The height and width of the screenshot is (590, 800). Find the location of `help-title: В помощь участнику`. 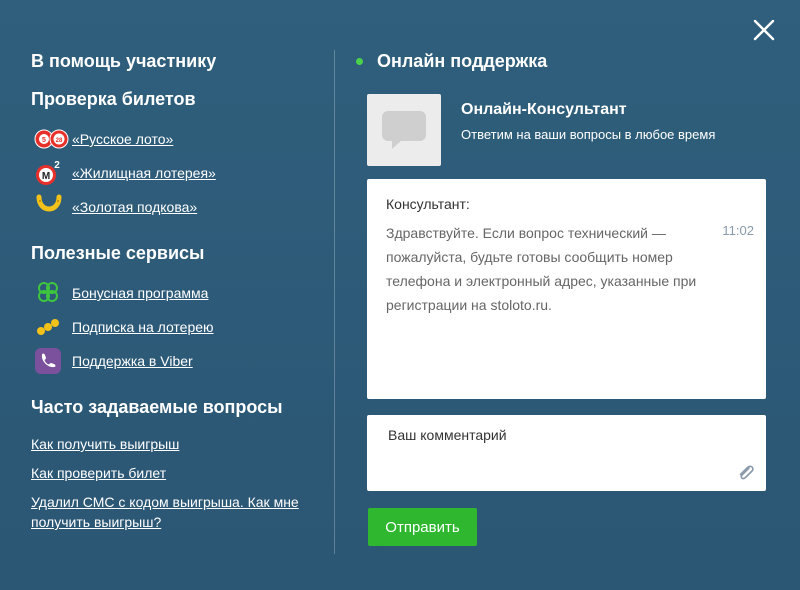

help-title: В помощь участнику is located at coordinates (124, 61).